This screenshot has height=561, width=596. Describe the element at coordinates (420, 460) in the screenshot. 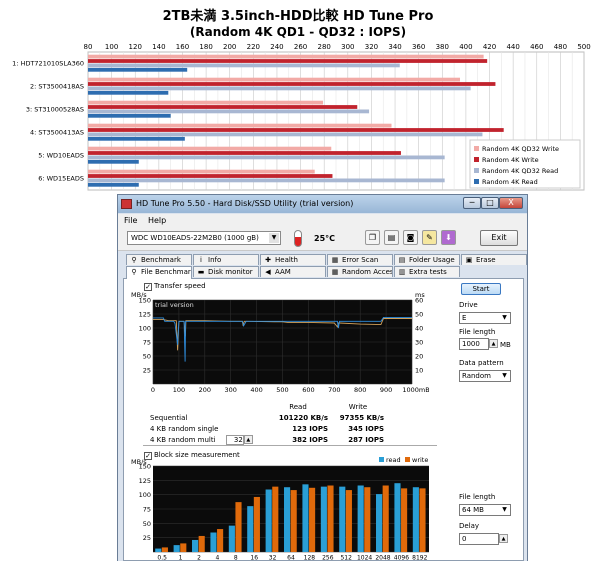

I see `legend-label: write` at that location.